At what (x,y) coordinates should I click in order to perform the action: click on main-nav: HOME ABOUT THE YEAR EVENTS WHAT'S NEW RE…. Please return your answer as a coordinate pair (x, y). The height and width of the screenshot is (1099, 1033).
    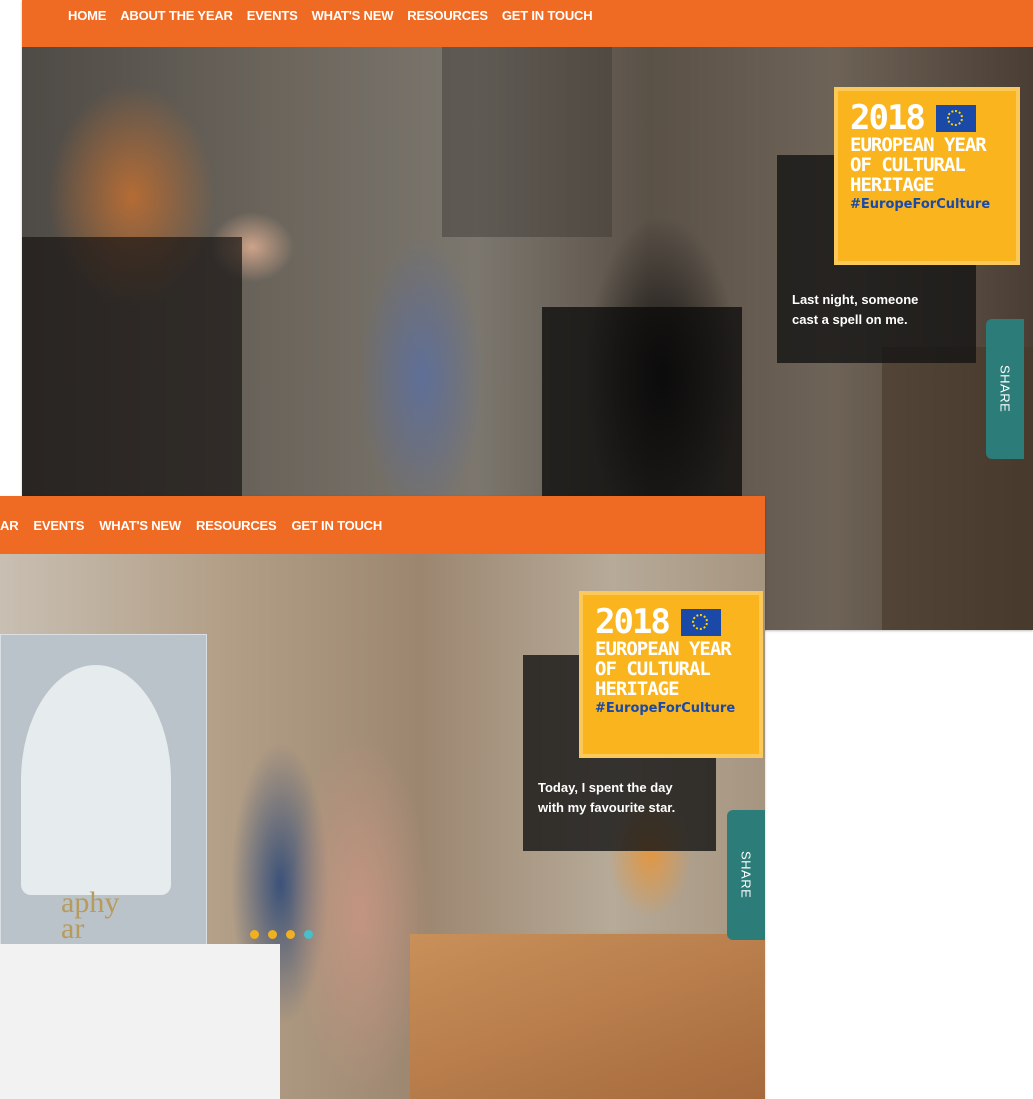
    Looking at the image, I should click on (527, 23).